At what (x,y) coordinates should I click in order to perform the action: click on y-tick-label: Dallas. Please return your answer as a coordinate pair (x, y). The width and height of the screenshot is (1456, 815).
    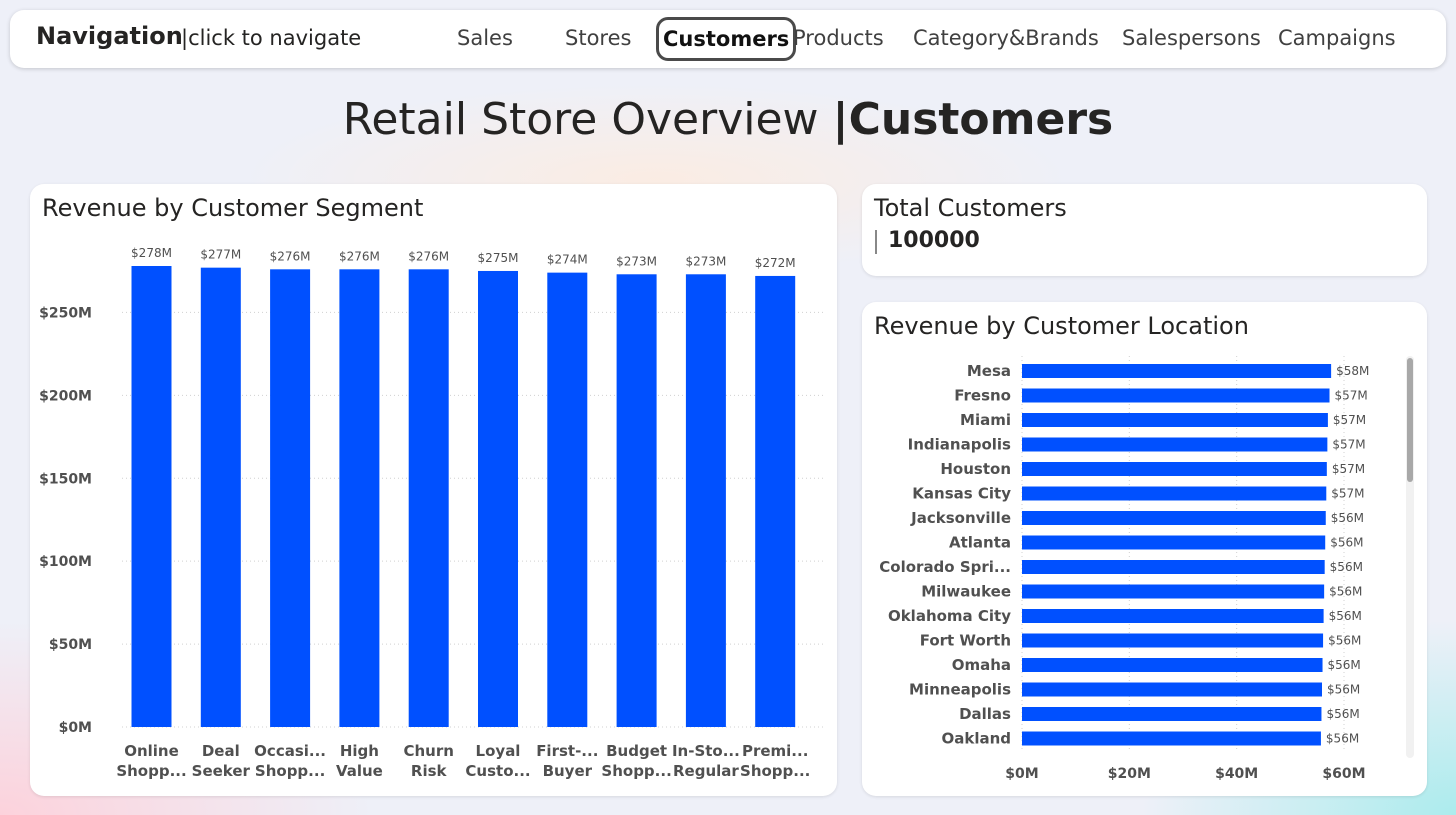
    Looking at the image, I should click on (985, 714).